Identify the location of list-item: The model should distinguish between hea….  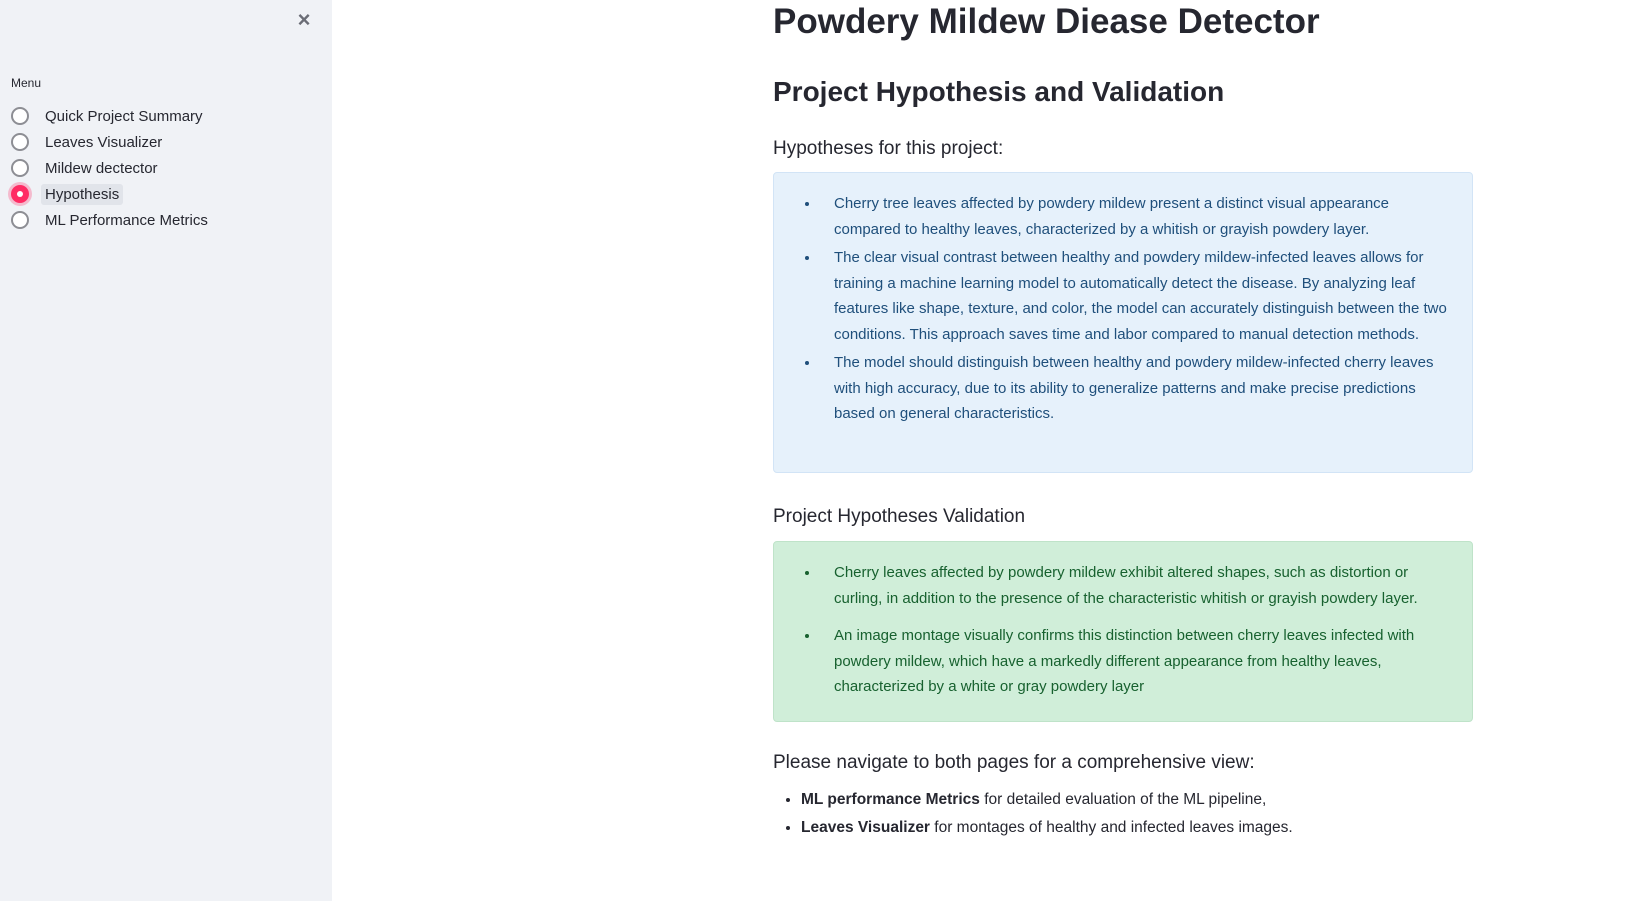
(1138, 388).